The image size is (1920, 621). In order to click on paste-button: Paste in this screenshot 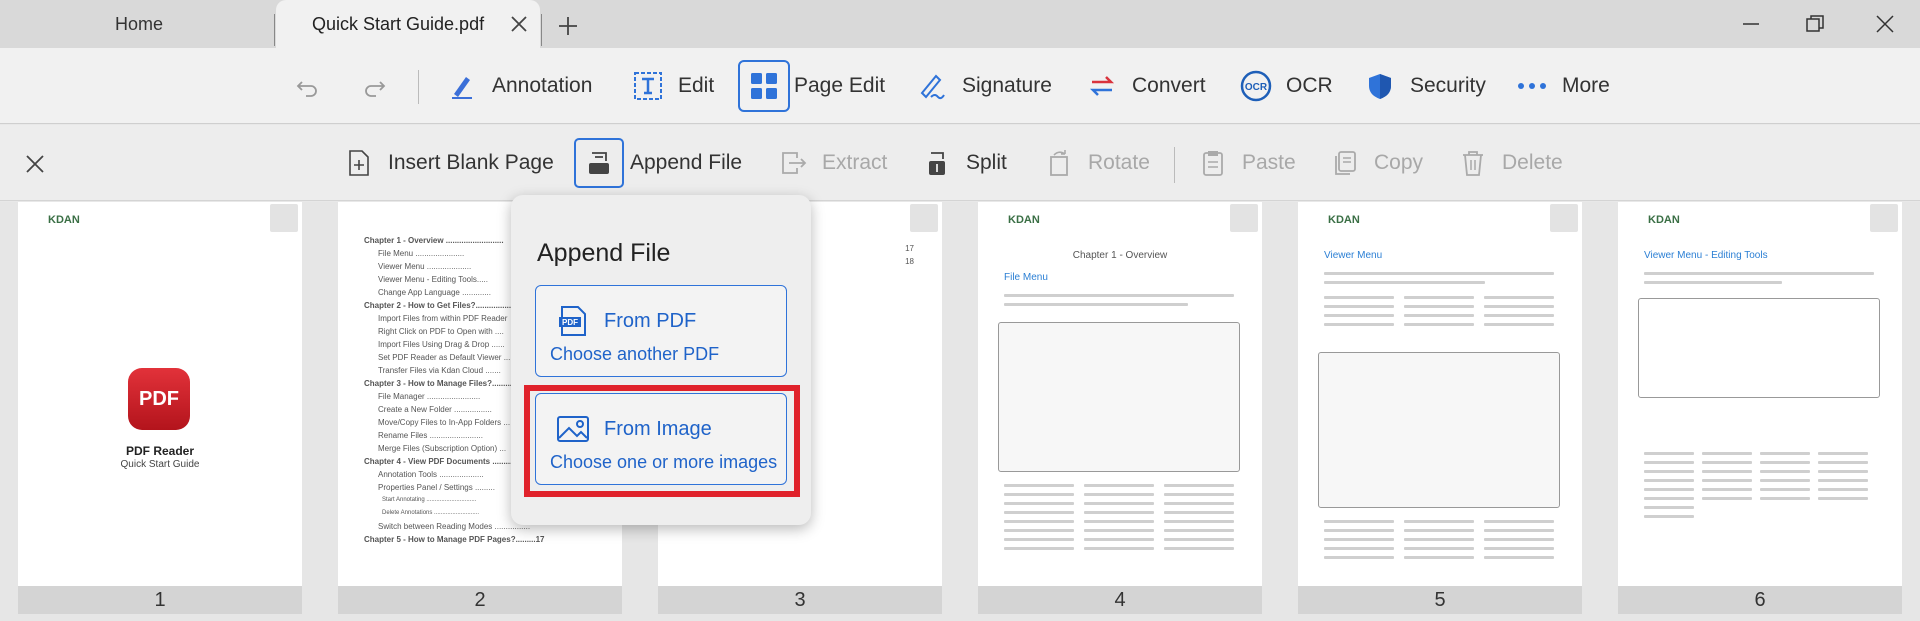, I will do `click(1247, 163)`.